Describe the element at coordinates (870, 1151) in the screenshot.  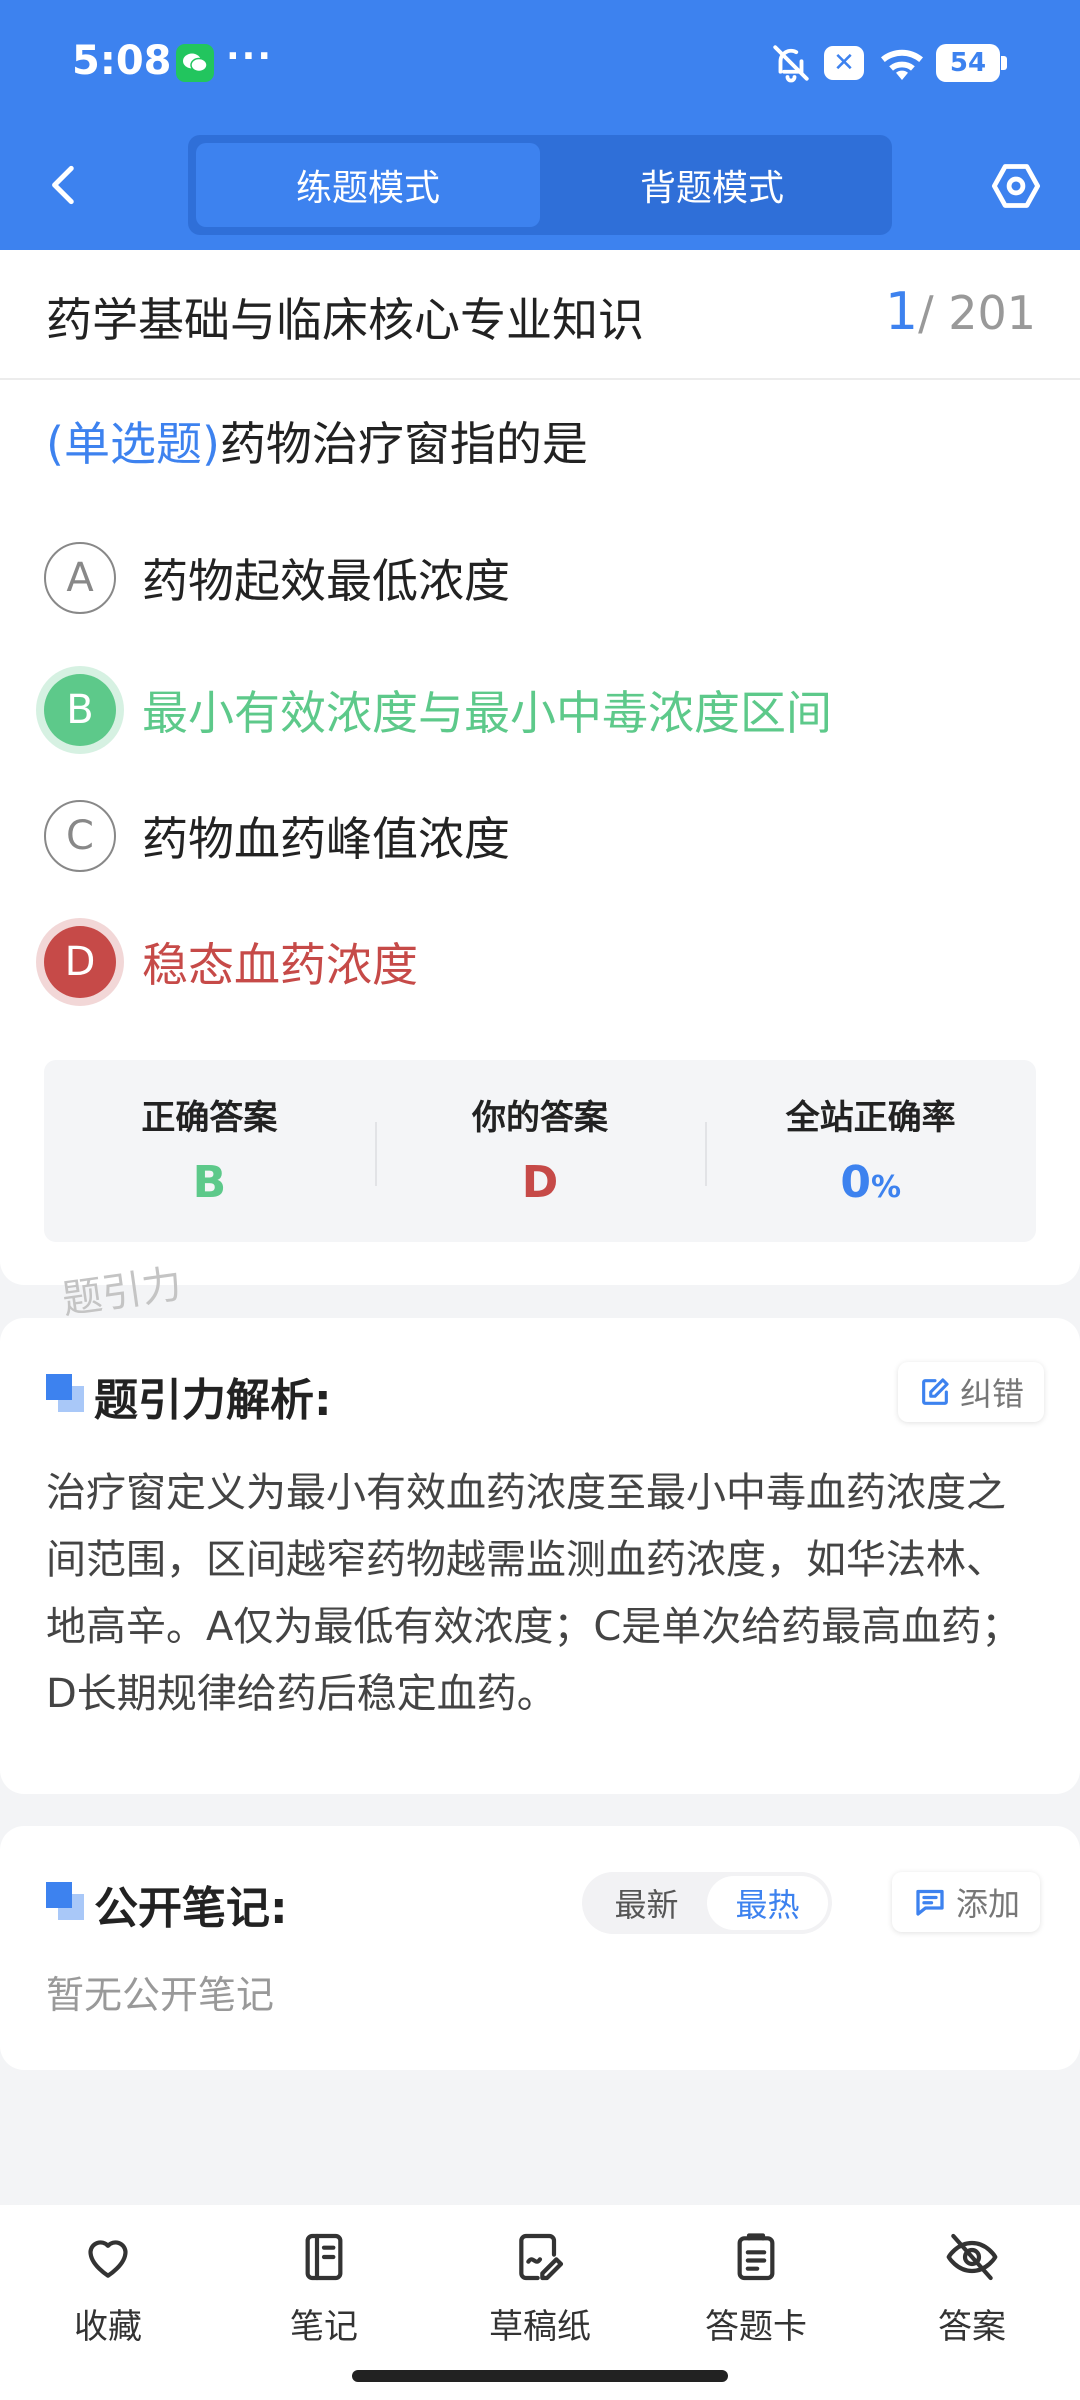
I see `accuracy-rate-col: 全站正确率 0%` at that location.